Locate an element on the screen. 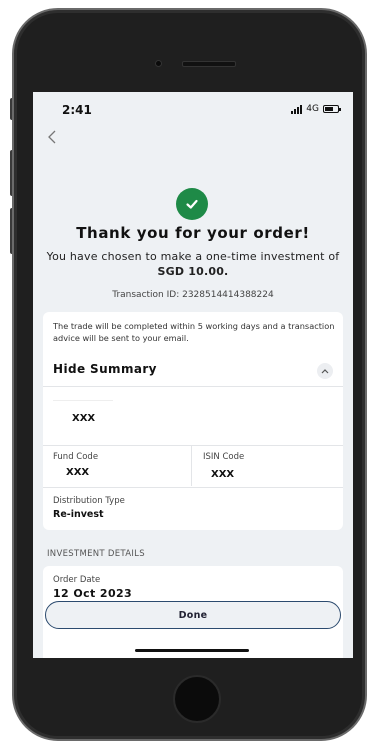 The image size is (368, 743). redacted-line is located at coordinates (83, 400).